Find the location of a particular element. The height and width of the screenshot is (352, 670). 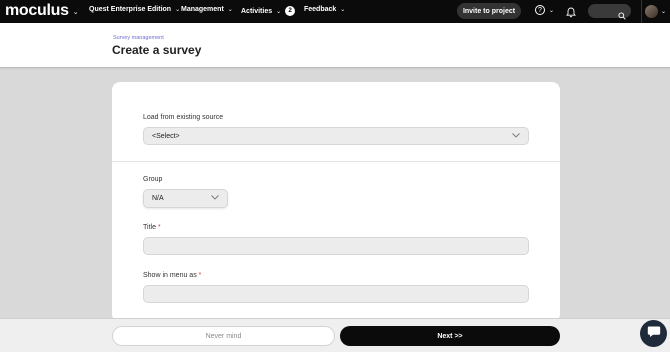

bottom-action-bar: Never mind Next >> is located at coordinates (335, 335).